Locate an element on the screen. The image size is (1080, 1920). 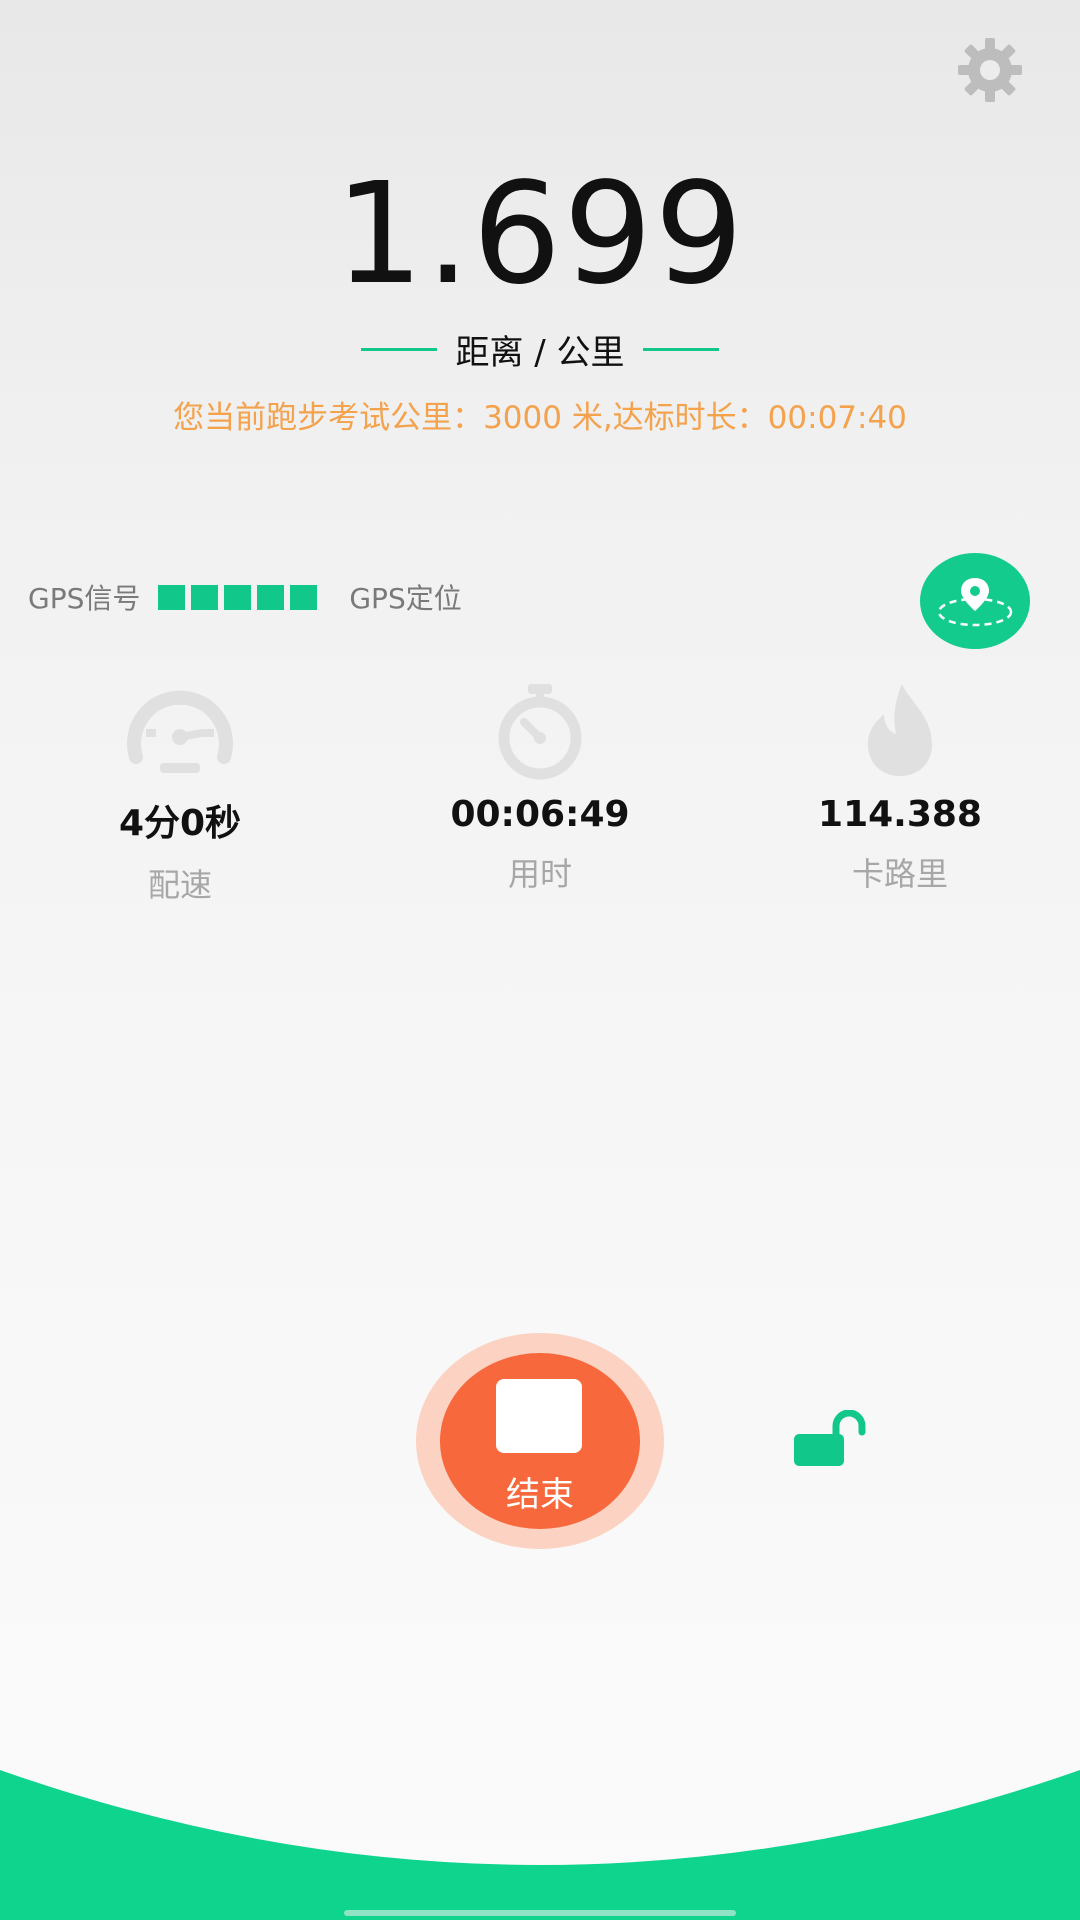
flame-icon is located at coordinates (900, 730).